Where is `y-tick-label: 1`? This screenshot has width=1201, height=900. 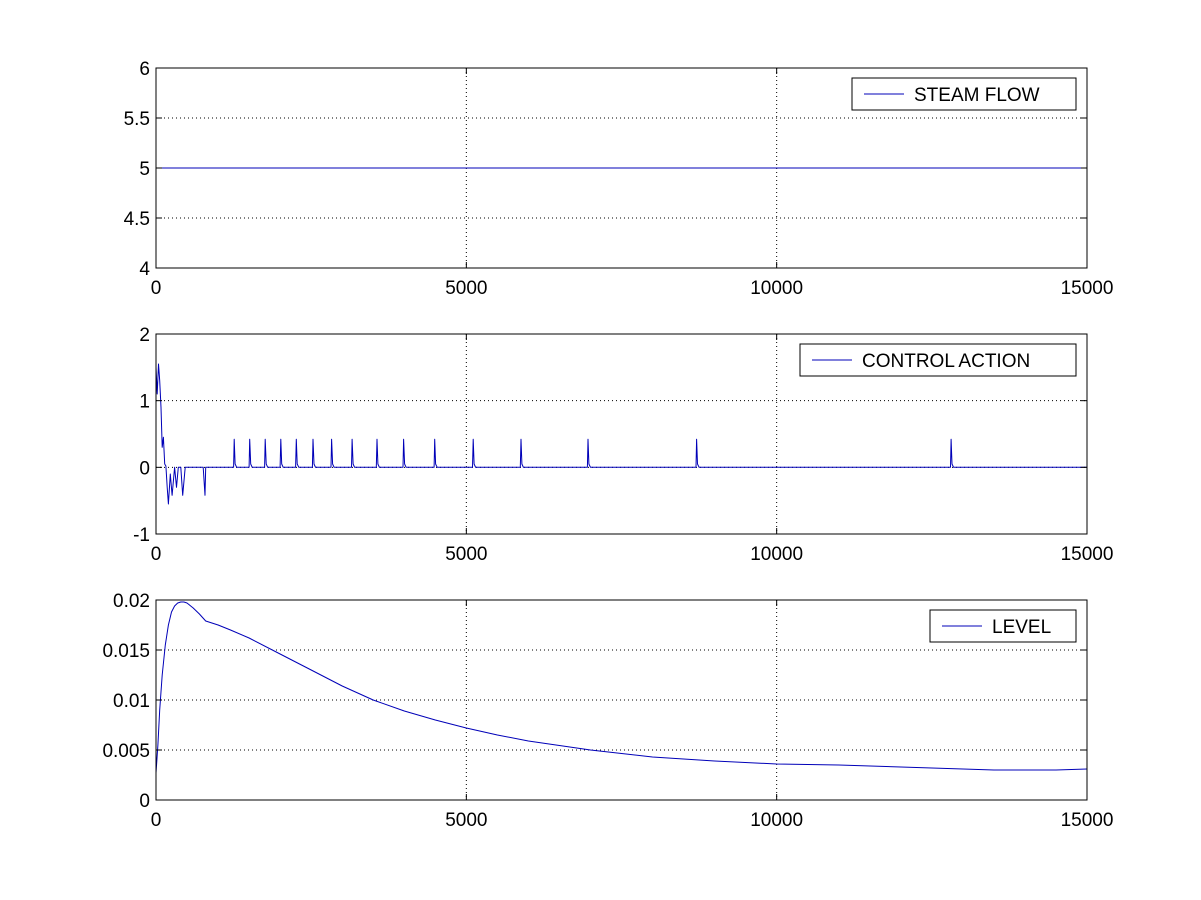
y-tick-label: 1 is located at coordinates (144, 402).